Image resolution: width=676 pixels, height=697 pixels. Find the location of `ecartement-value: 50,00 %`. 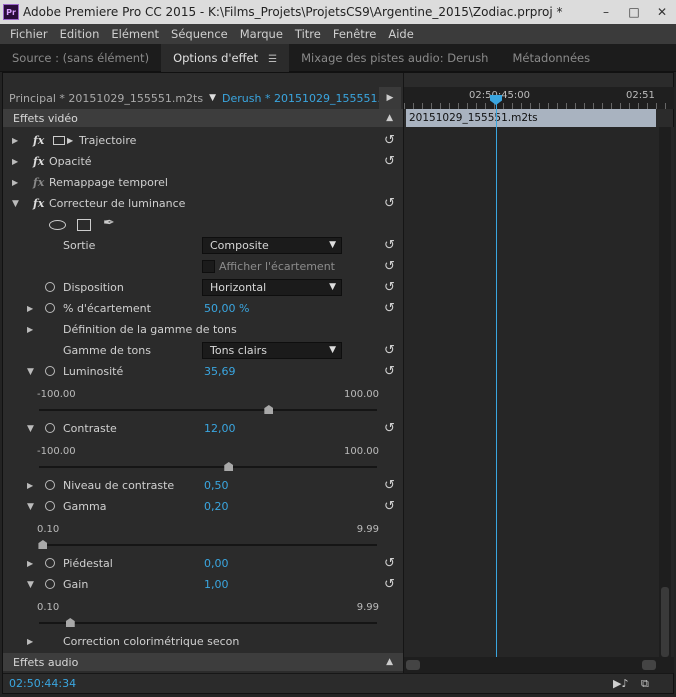

ecartement-value: 50,00 % is located at coordinates (226, 308).